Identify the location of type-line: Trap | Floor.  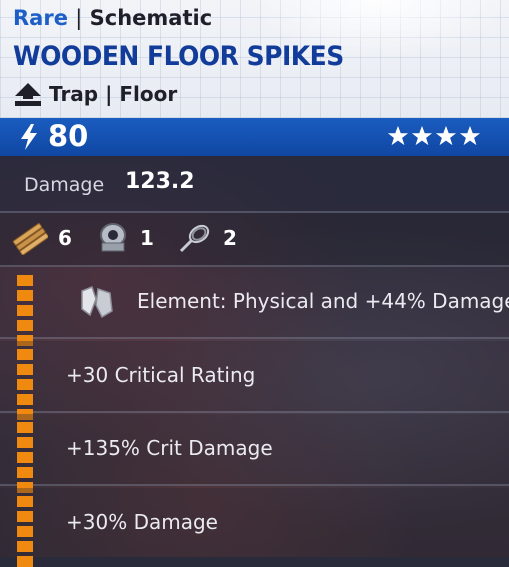
(95, 94).